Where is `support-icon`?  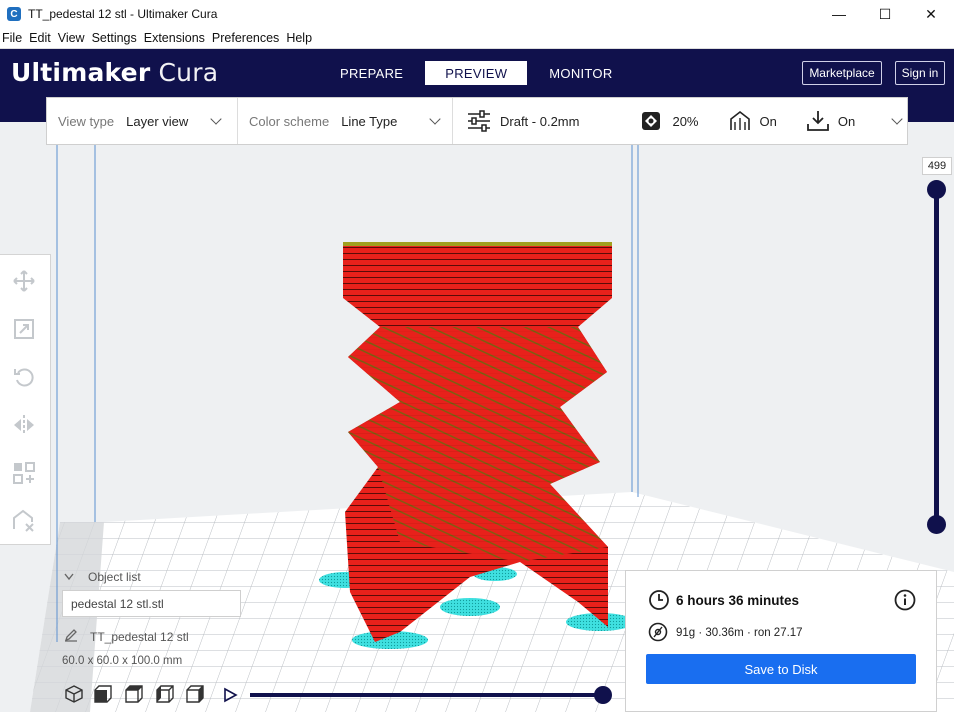 support-icon is located at coordinates (739, 120).